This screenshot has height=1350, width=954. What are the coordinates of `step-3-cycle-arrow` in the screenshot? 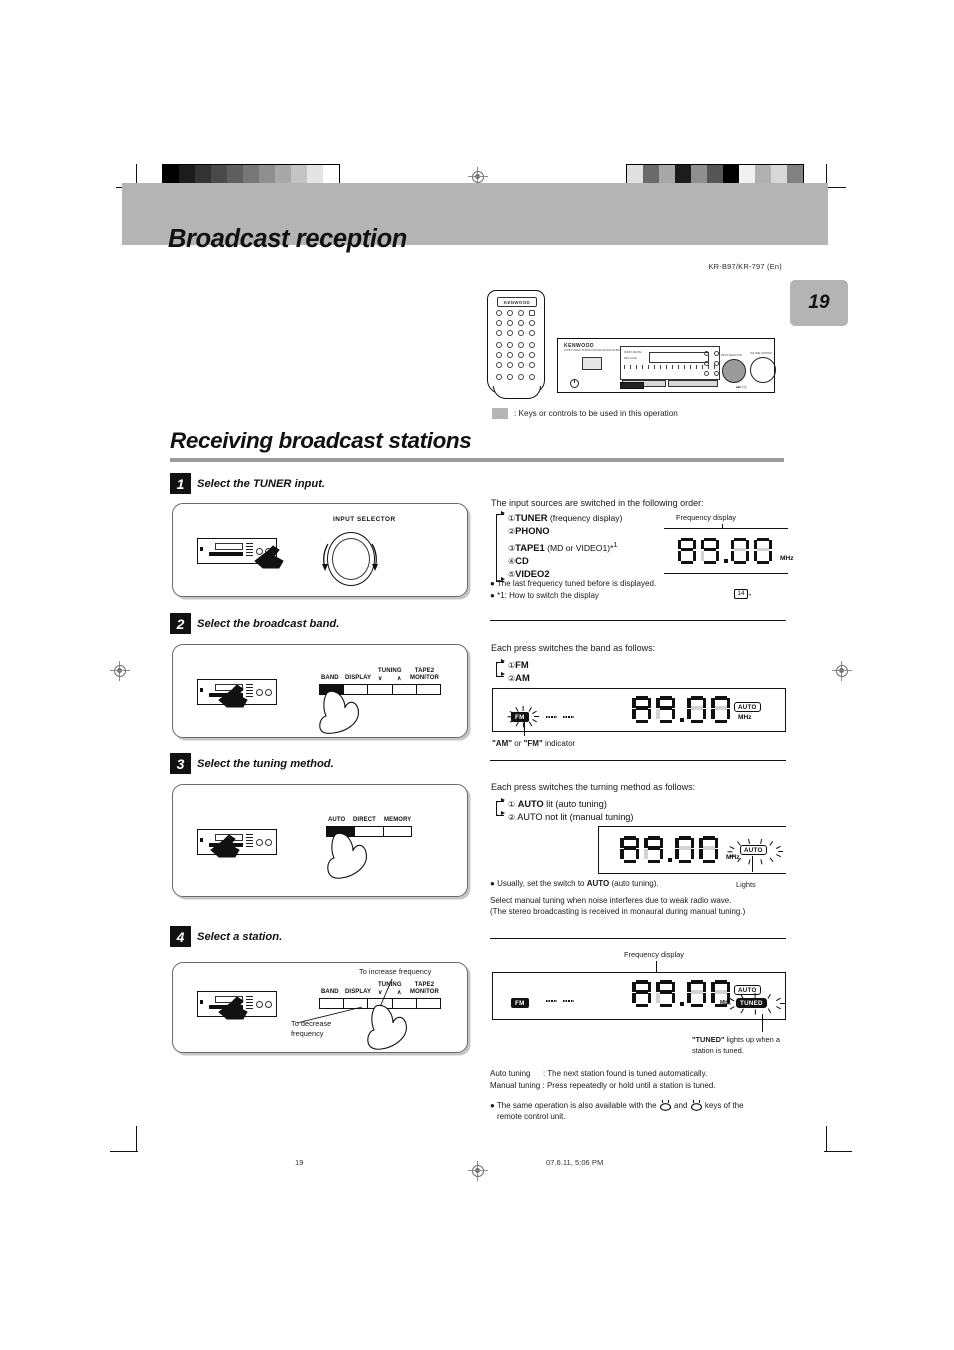 It's located at (503, 800).